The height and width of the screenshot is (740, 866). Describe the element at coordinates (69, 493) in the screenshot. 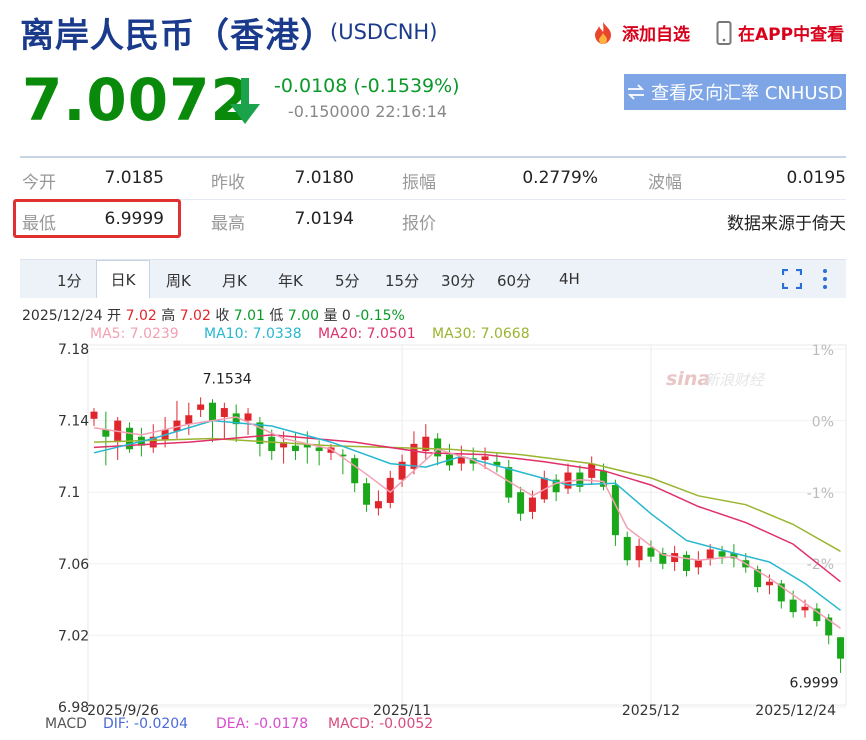

I see `y-tick-label: 7.1` at that location.